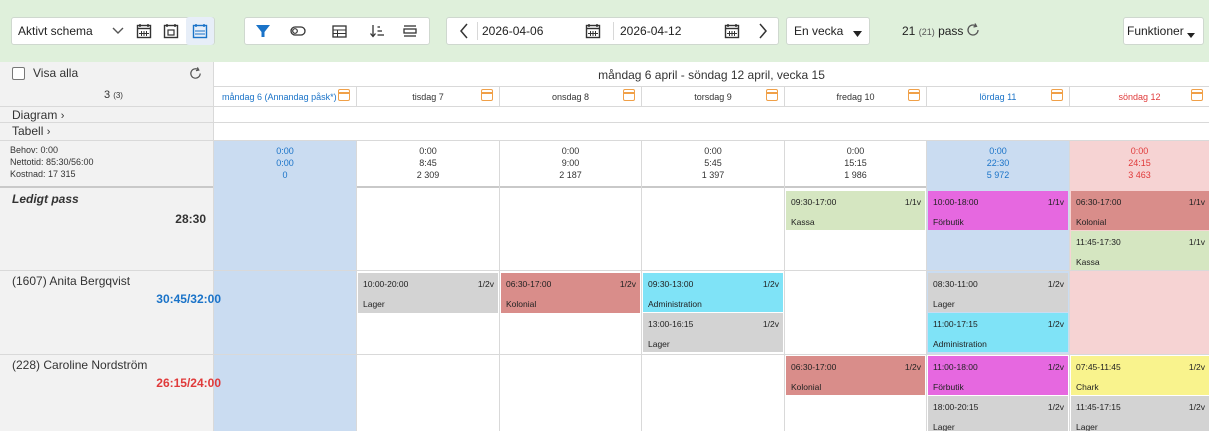 The height and width of the screenshot is (431, 1209). What do you see at coordinates (1139, 163) in the screenshot?
I see `day-stats-sunday: 0:00 24:15 3 463` at bounding box center [1139, 163].